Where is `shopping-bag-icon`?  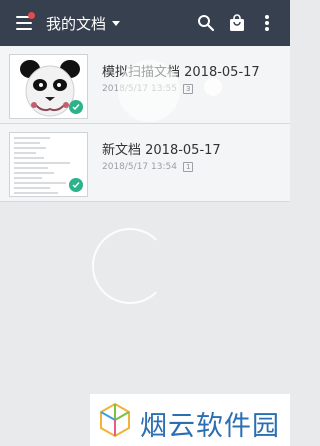
shopping-bag-icon is located at coordinates (237, 23).